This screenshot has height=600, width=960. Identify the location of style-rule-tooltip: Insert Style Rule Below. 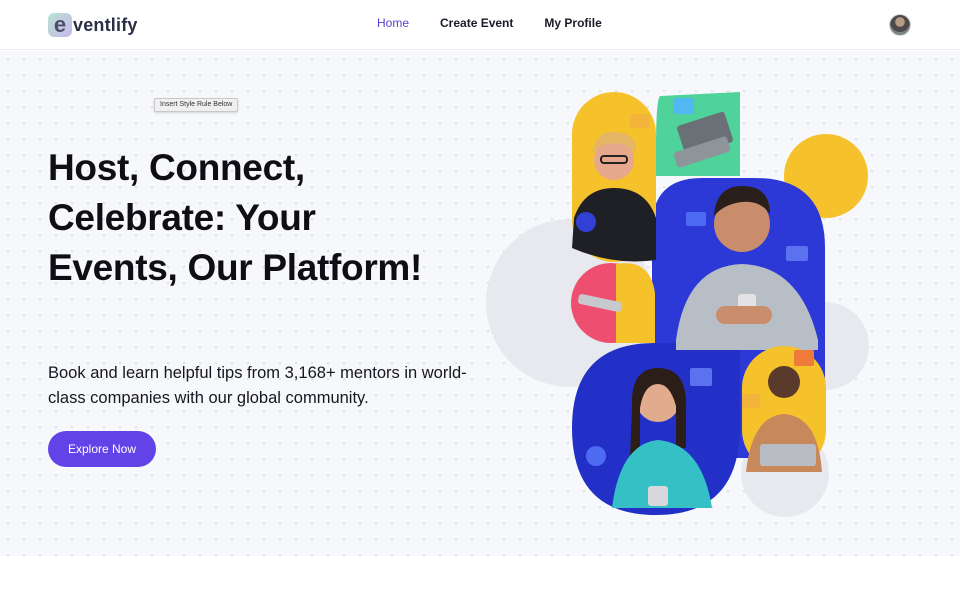
(196, 105).